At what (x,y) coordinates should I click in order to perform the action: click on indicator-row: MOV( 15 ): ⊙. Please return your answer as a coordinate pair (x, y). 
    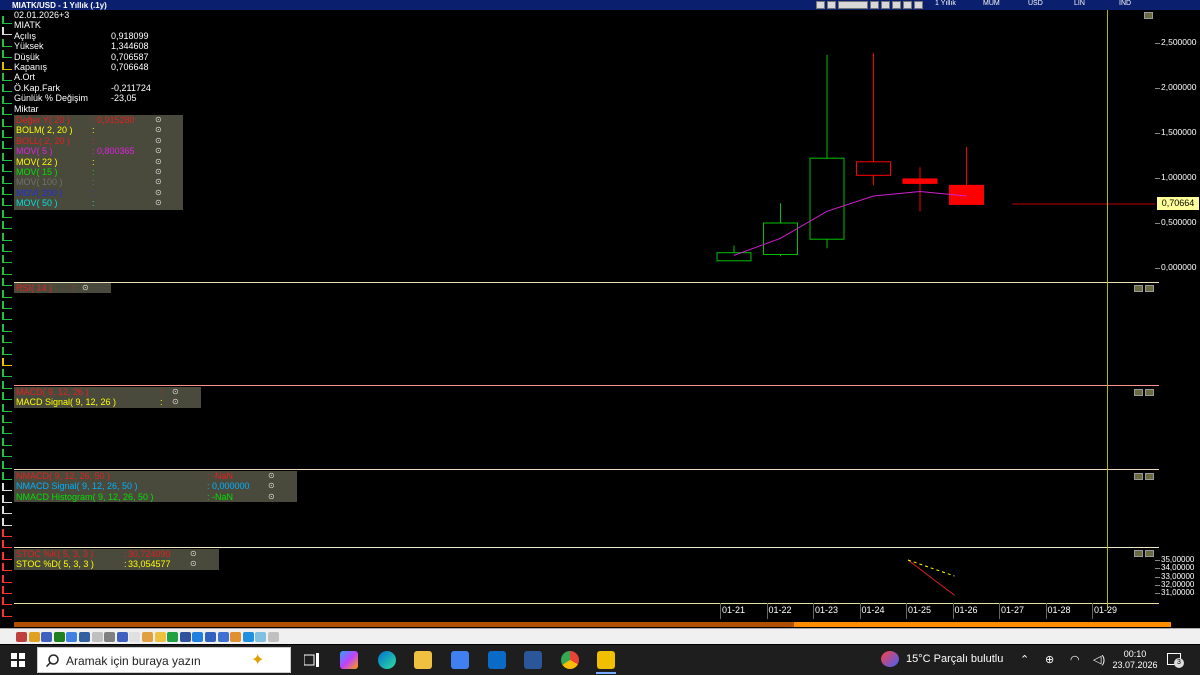
    Looking at the image, I should click on (98, 172).